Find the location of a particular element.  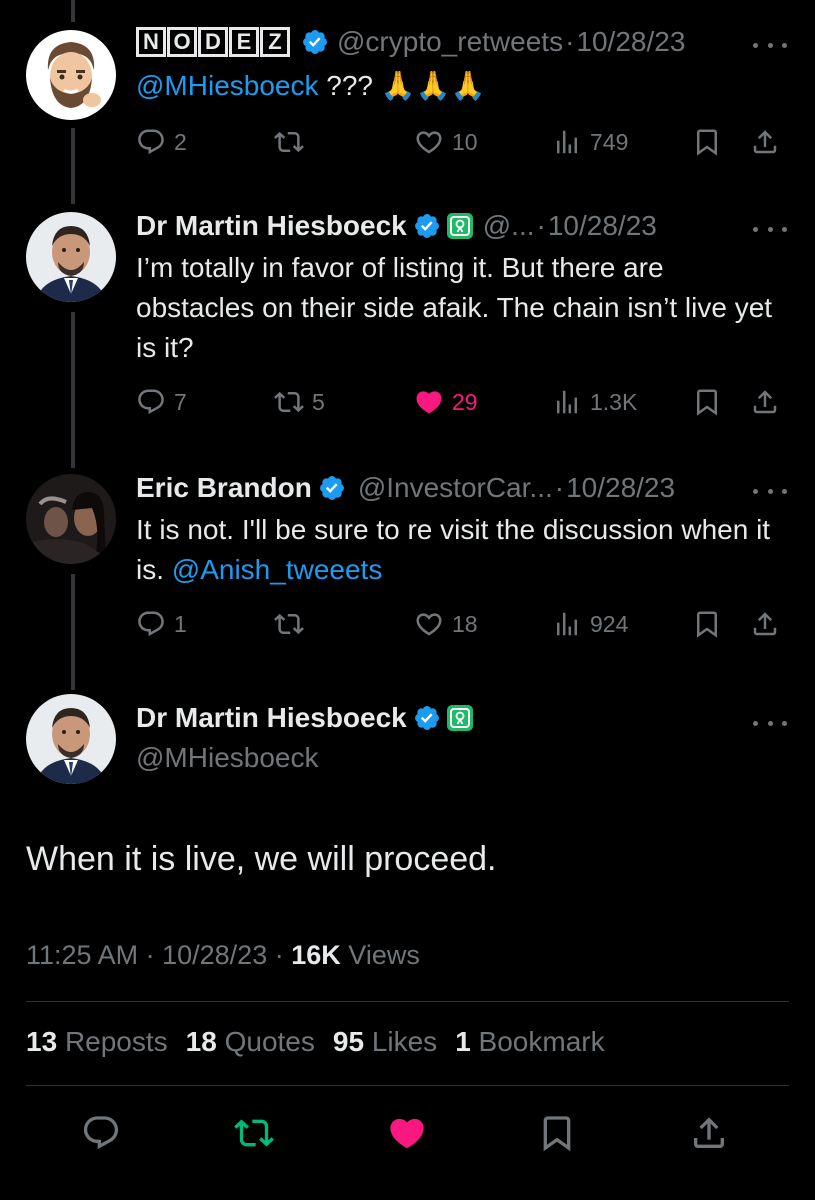

quotes-count: 18 is located at coordinates (201, 1041).